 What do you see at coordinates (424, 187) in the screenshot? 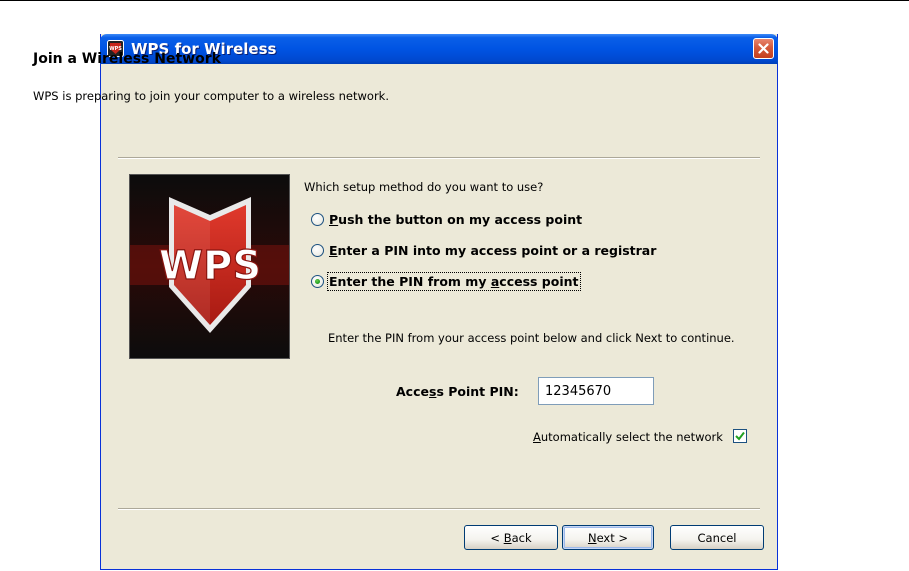
I see `setup-question: Which setup method do you want to use?` at bounding box center [424, 187].